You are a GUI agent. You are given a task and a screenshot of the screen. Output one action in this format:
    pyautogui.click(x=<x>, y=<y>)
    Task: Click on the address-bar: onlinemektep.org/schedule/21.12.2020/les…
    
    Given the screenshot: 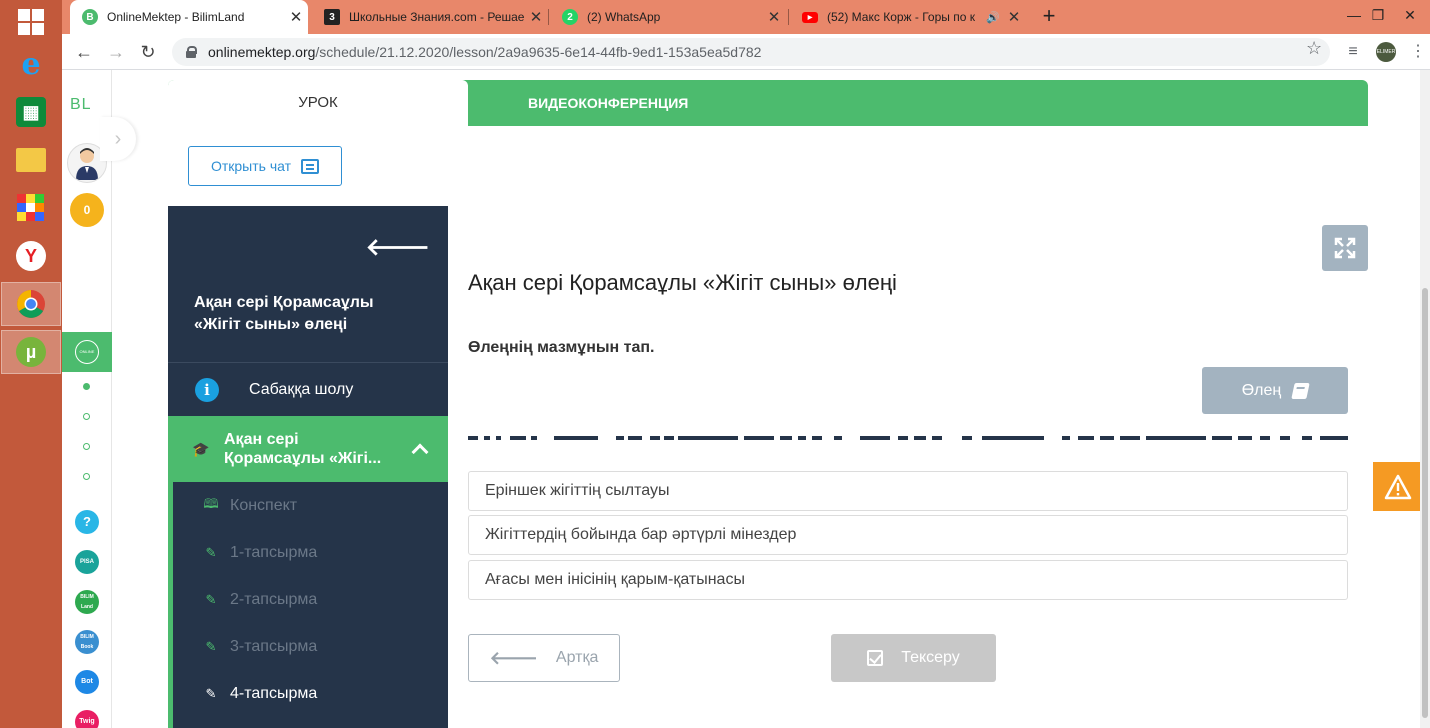 What is the action you would take?
    pyautogui.click(x=751, y=52)
    